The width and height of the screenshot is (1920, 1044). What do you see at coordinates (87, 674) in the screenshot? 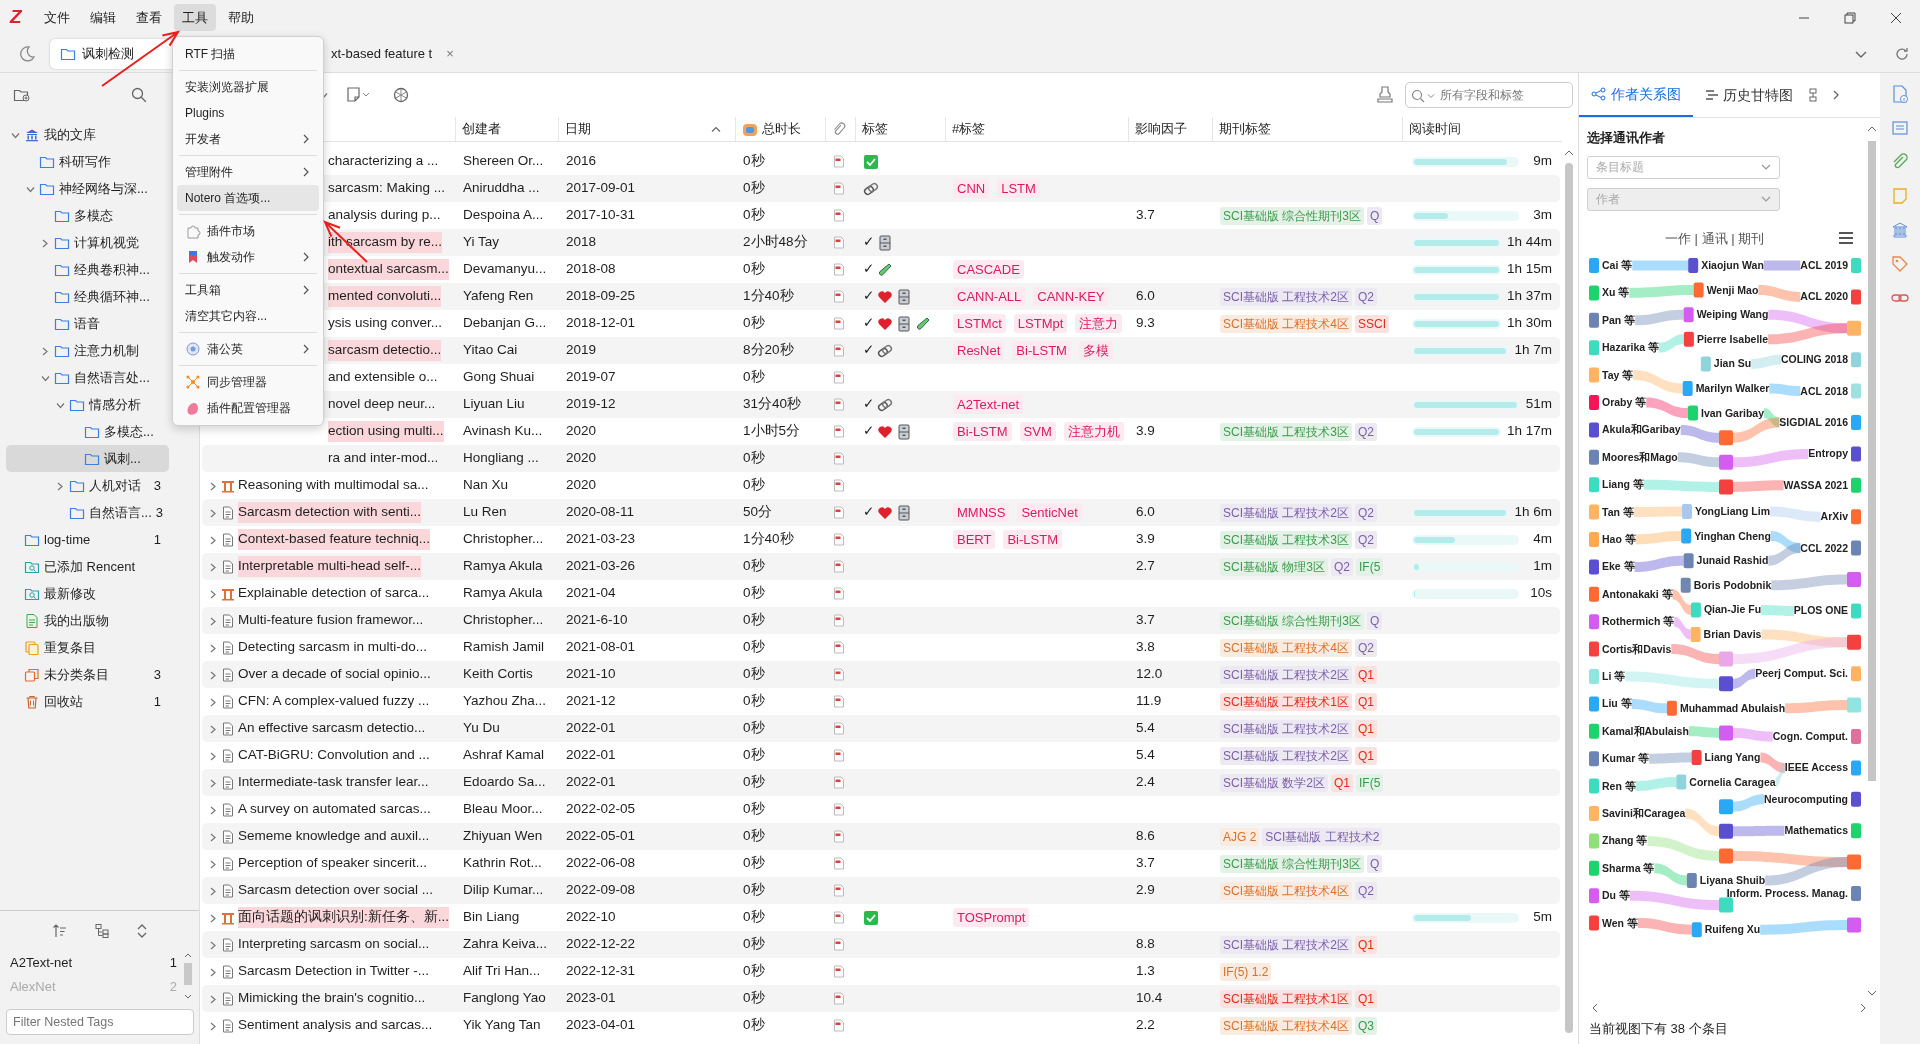
I see `collection-item: 未分类条目 3` at bounding box center [87, 674].